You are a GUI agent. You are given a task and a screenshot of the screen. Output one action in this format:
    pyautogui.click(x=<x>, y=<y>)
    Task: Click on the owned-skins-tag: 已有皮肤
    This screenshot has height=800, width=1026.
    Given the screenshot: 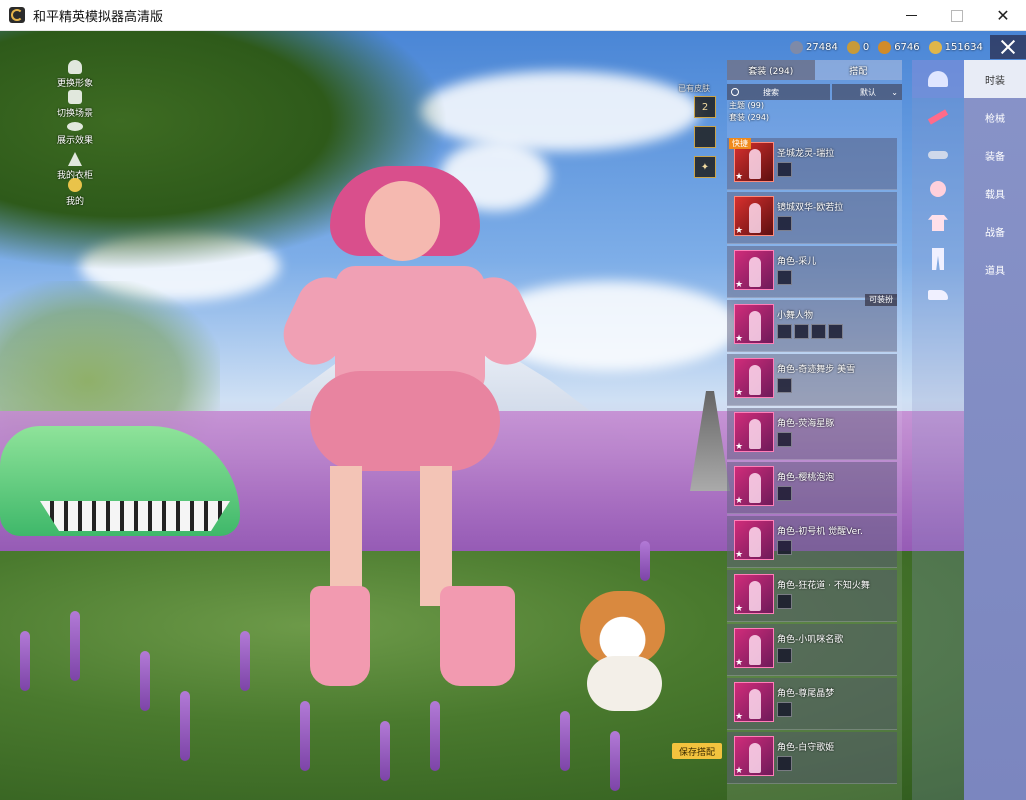 What is the action you would take?
    pyautogui.click(x=694, y=88)
    